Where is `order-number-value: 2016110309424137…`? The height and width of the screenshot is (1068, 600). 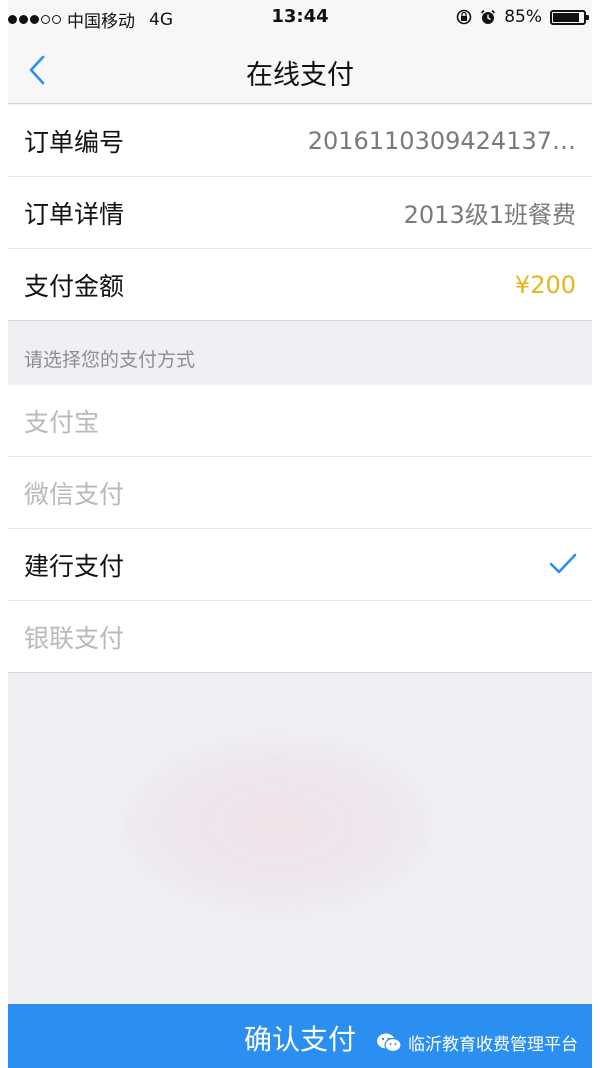 order-number-value: 2016110309424137… is located at coordinates (441, 140).